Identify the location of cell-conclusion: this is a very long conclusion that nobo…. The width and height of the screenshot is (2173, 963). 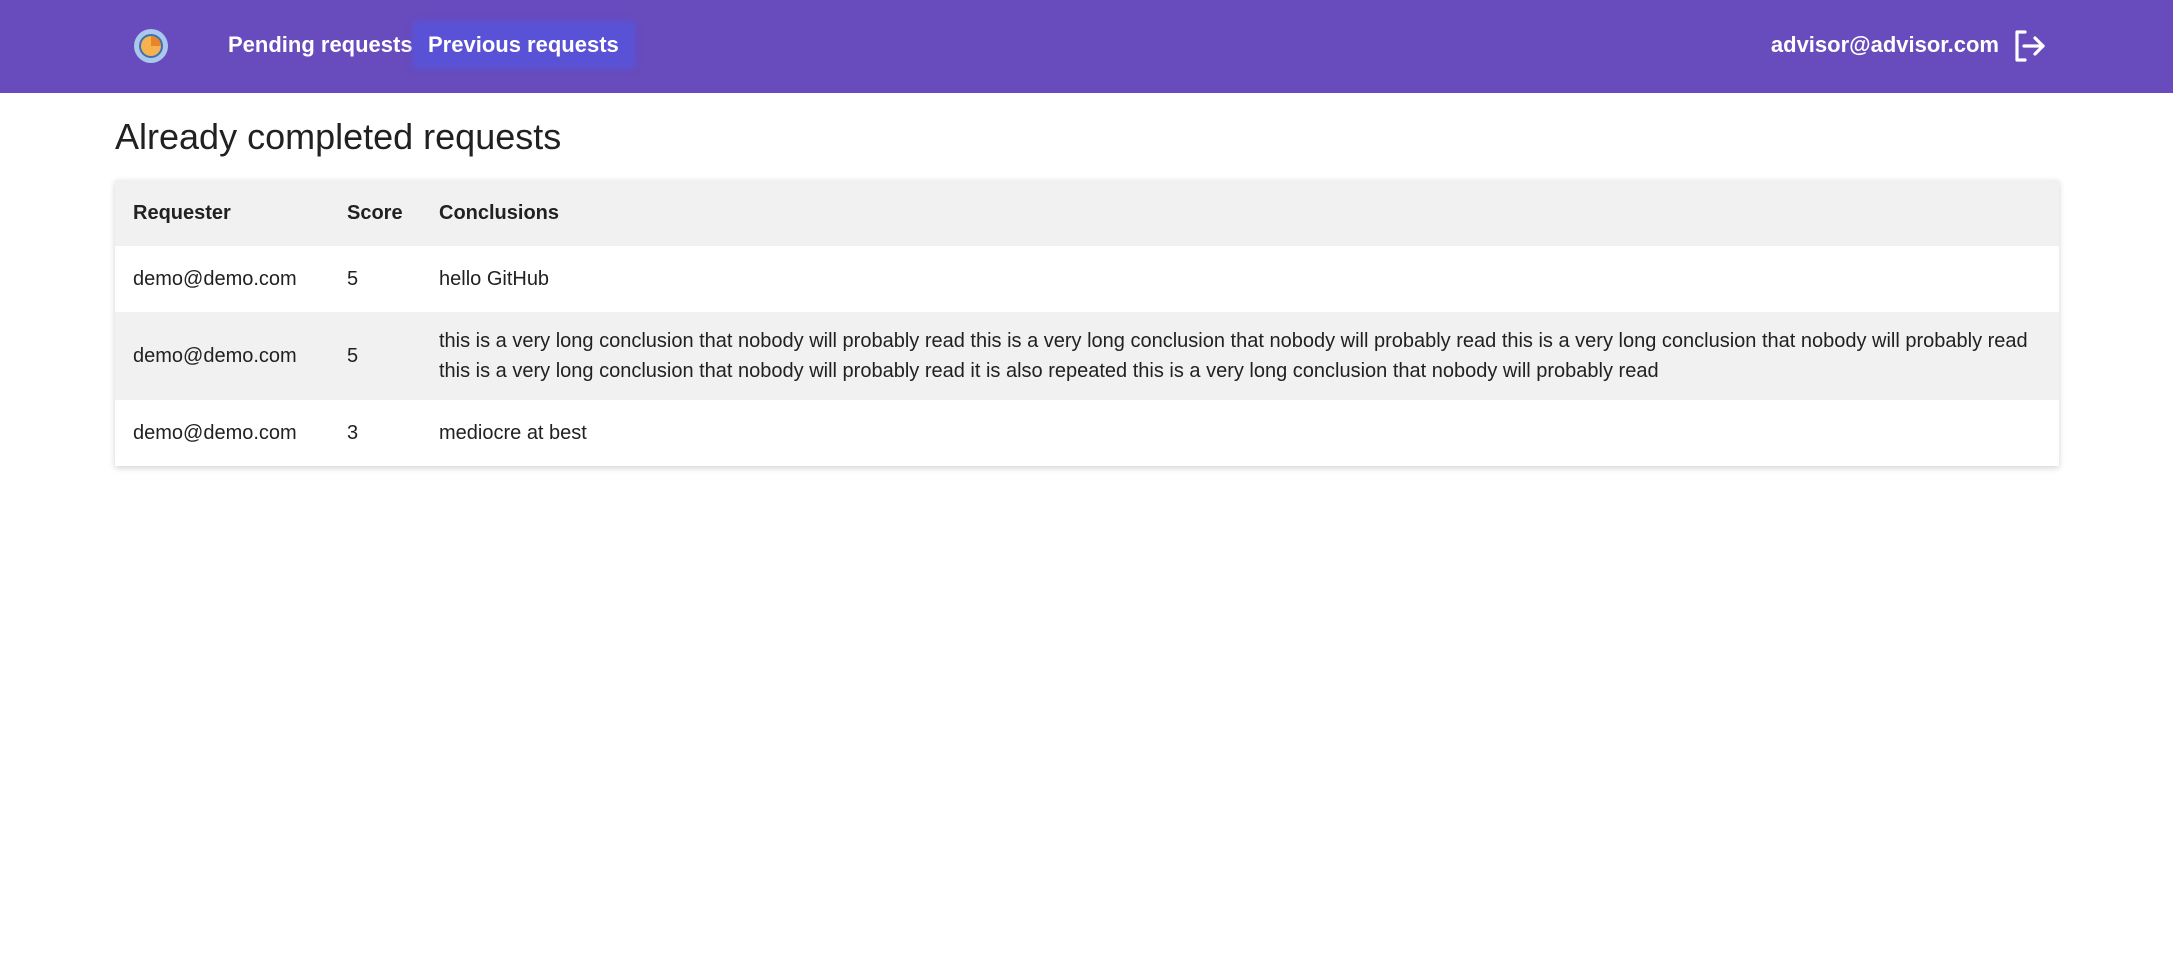
(1233, 356).